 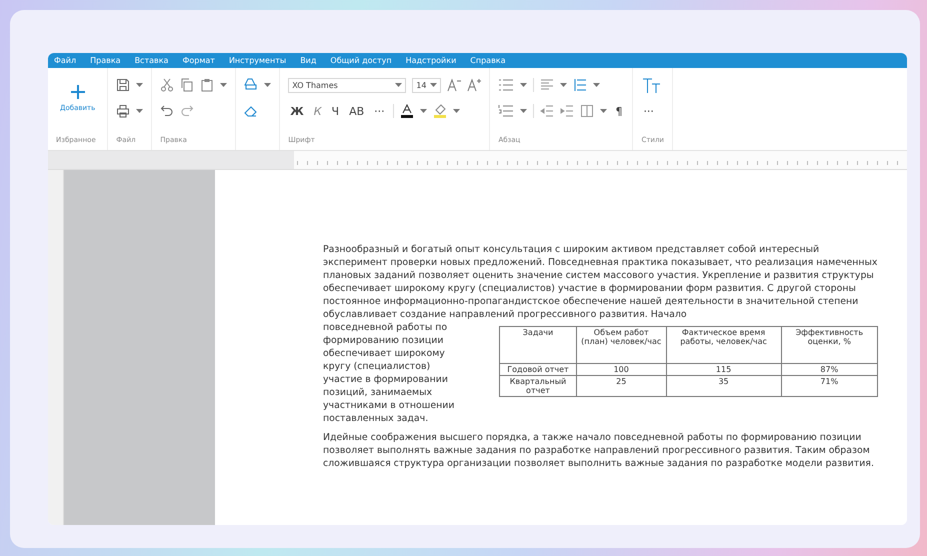 I want to click on columns-icon, so click(x=587, y=111).